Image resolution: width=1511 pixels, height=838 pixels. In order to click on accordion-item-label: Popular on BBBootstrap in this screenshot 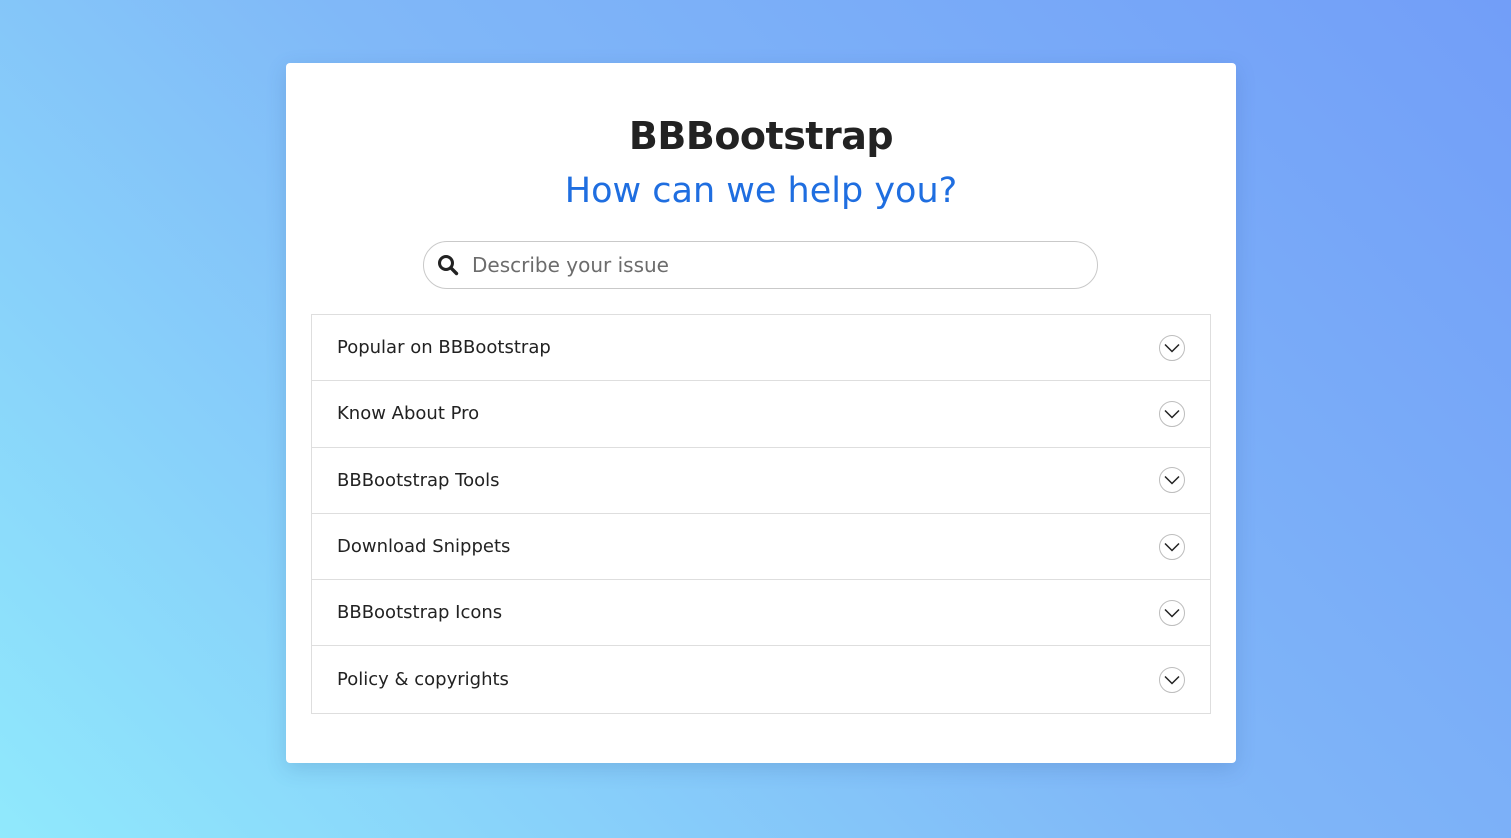, I will do `click(444, 348)`.